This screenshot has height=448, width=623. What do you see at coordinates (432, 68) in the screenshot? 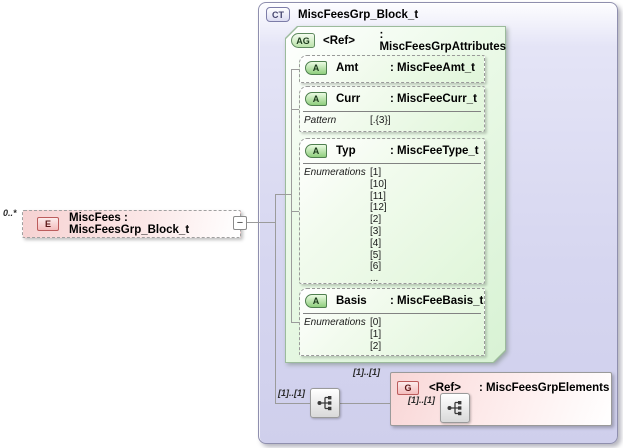
I see `attribute-type: : MiscFeeAmt_t` at bounding box center [432, 68].